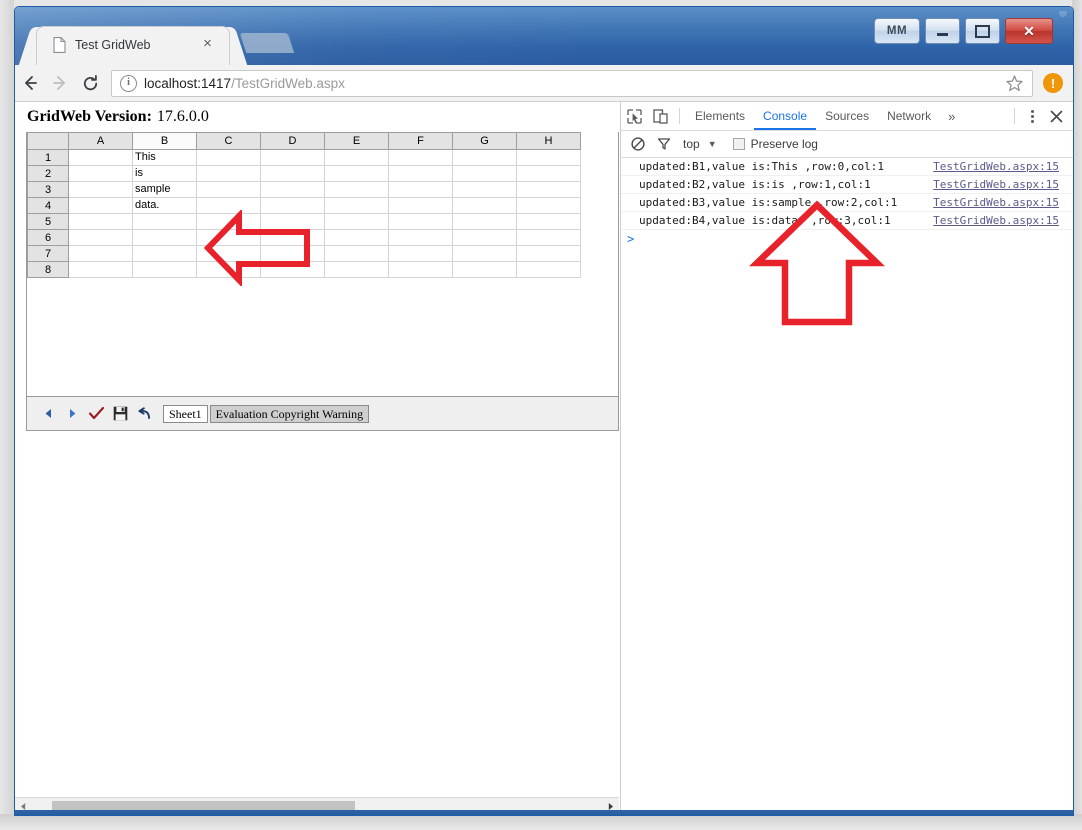  What do you see at coordinates (420, 253) in the screenshot?
I see `grid-cell-F7` at bounding box center [420, 253].